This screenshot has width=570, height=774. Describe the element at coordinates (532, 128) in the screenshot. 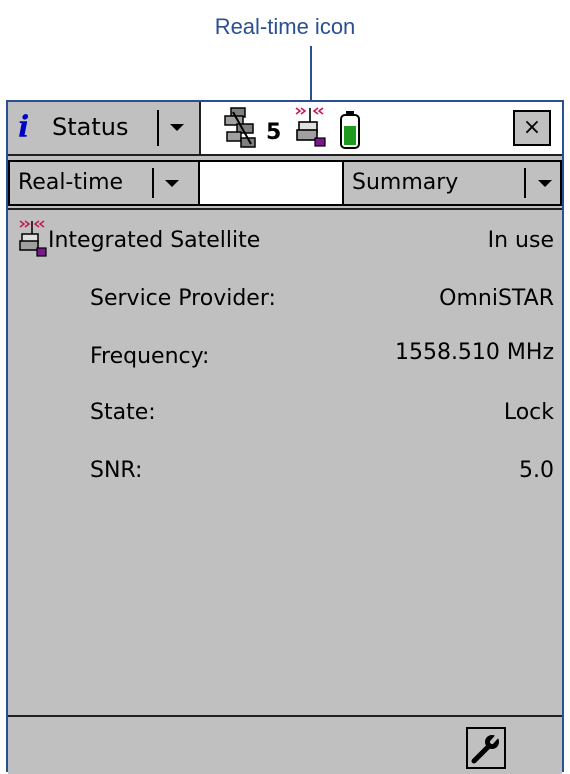

I see `close-button: ×` at that location.